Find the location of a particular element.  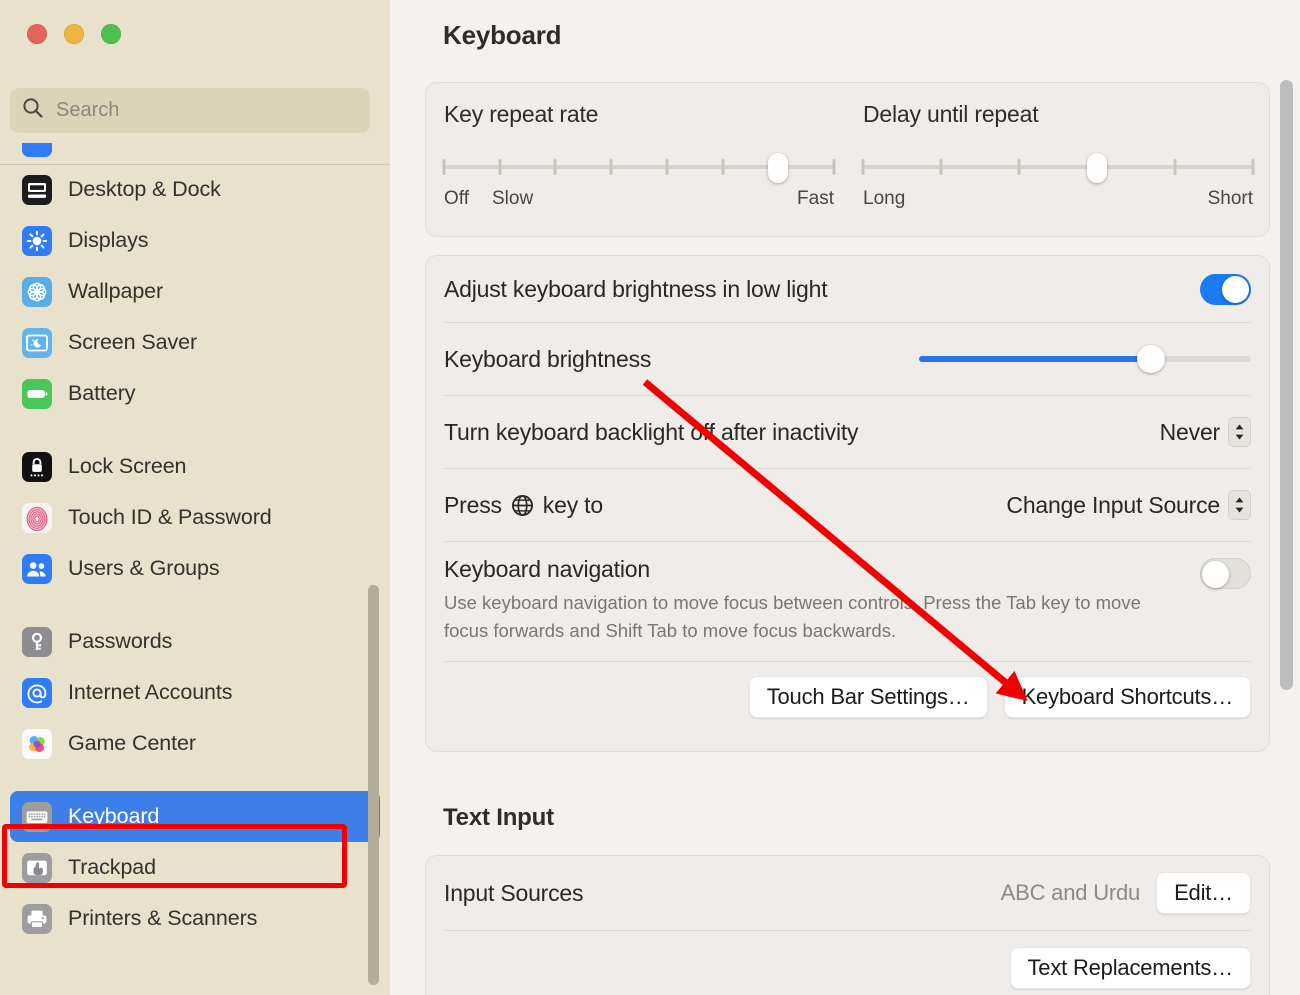

internet-accounts-icon is located at coordinates (37, 692).